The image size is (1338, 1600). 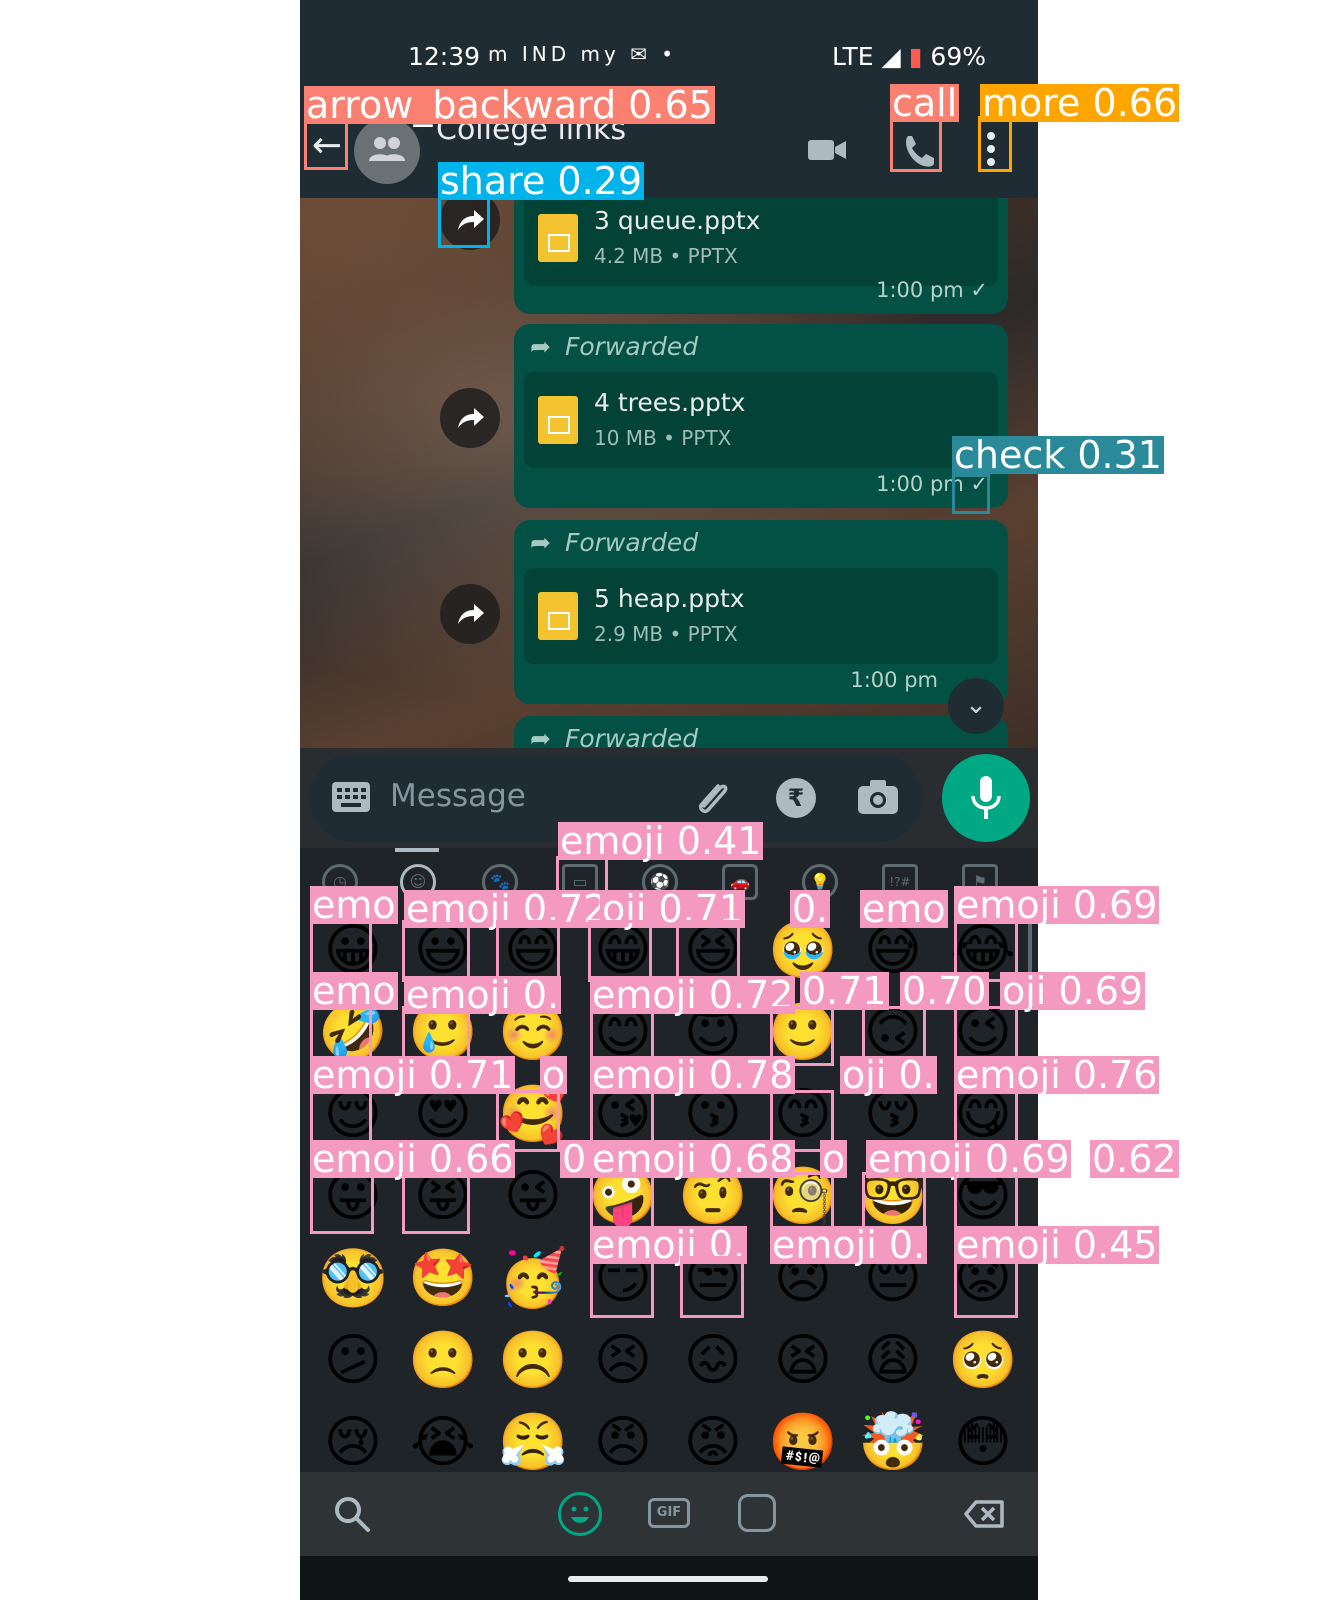 I want to click on emoji-key: 😕, so click(x=353, y=1361).